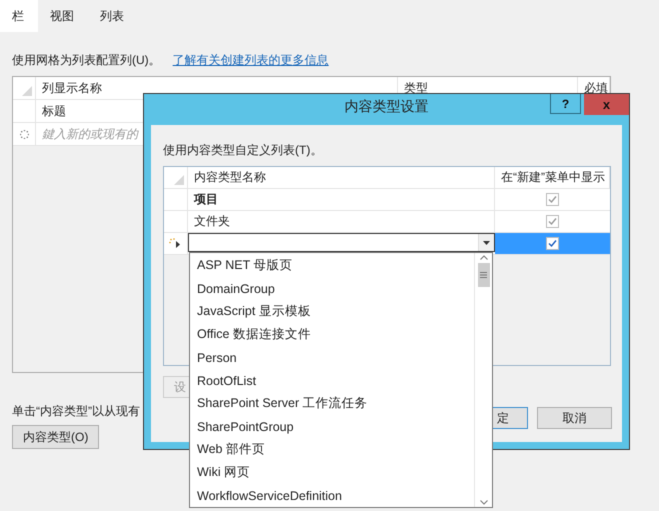  I want to click on instruction-text: 使用网格为列表配置列(U)。, so click(86, 60).